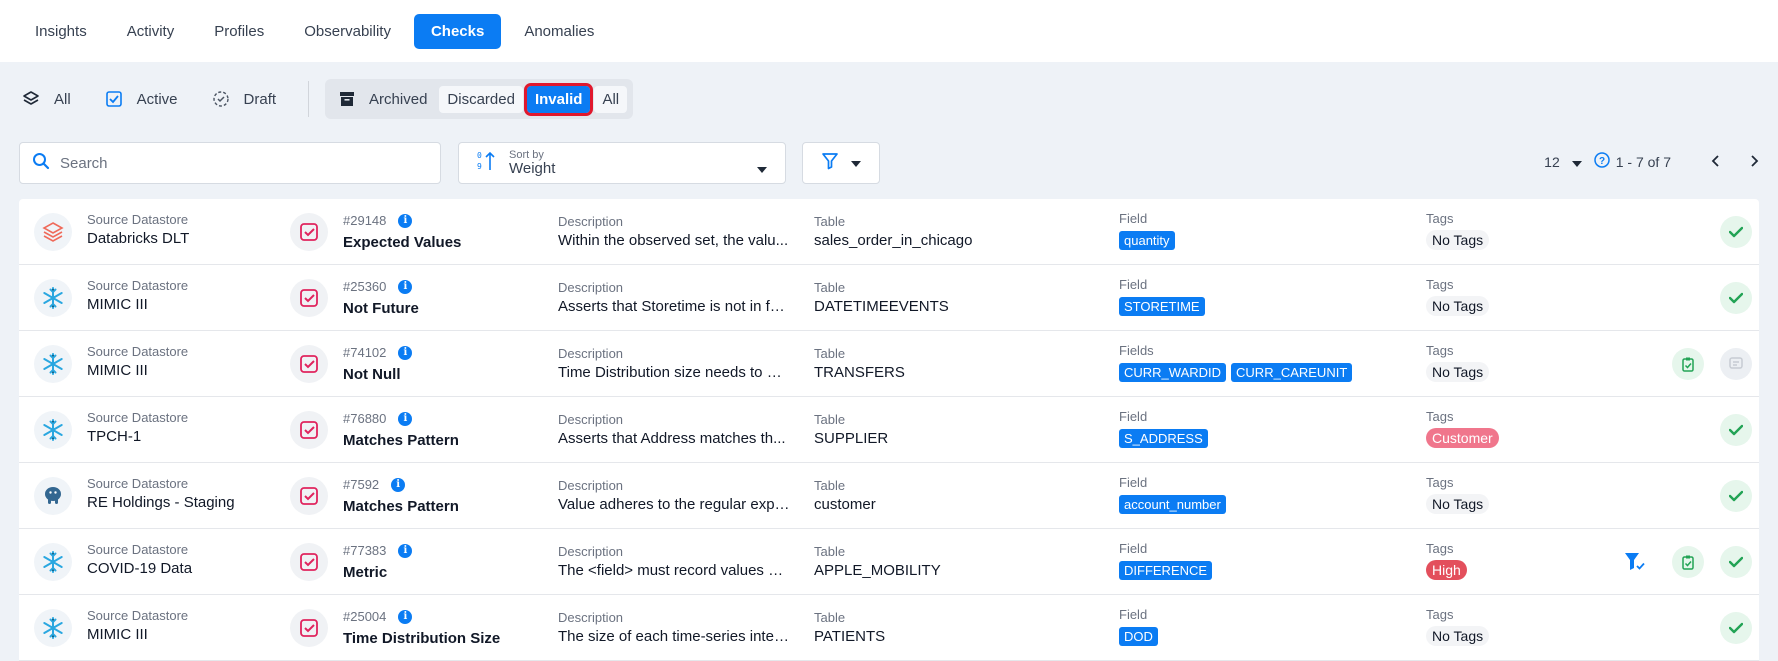  What do you see at coordinates (151, 31) in the screenshot?
I see `tab-activity: Activity` at bounding box center [151, 31].